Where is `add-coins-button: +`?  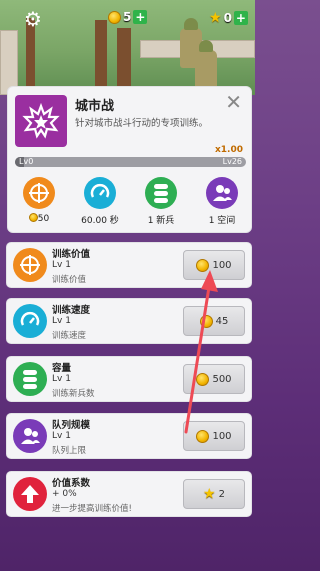
add-coins-button: + is located at coordinates (140, 17).